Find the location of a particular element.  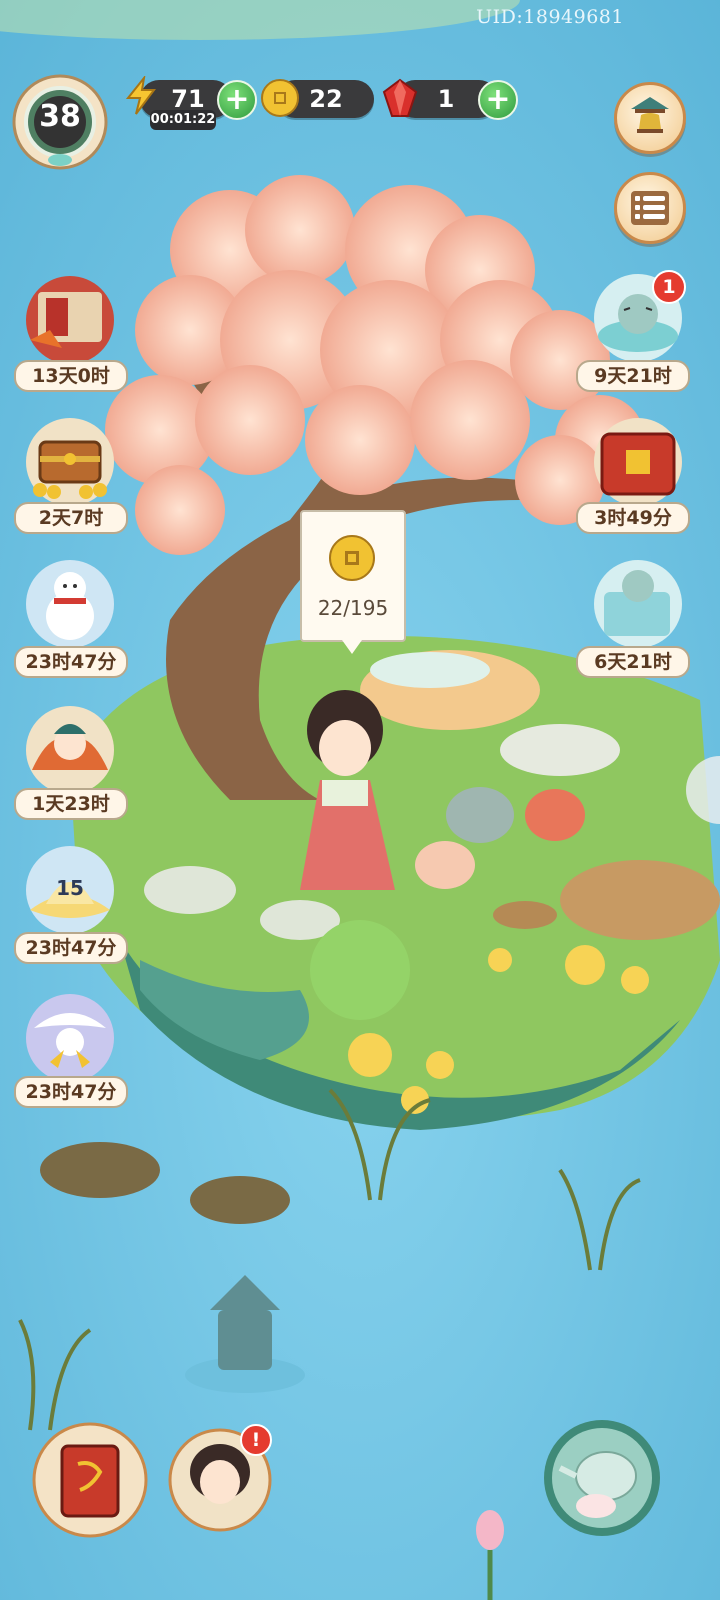

lotus-event-count: 15 is located at coordinates (70, 888).